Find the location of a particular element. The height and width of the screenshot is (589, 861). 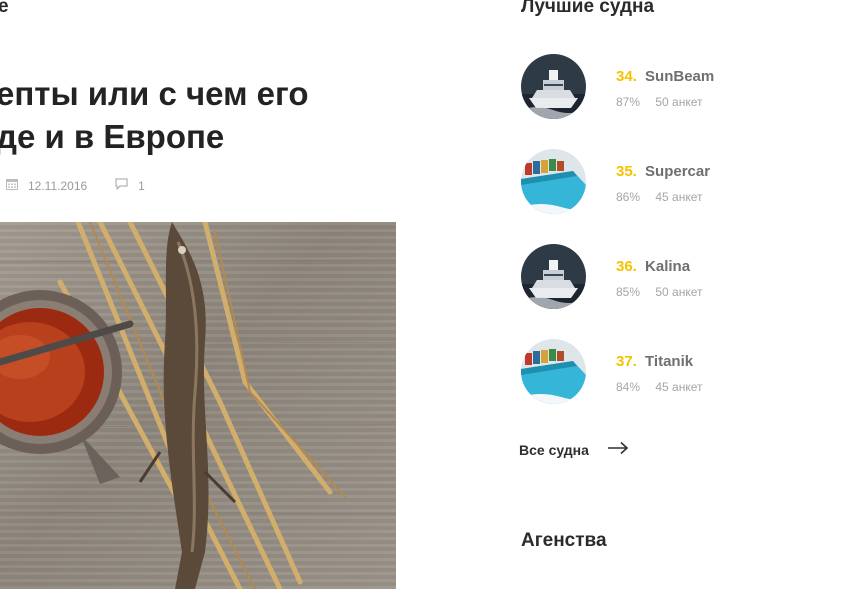

ship-name: Supercar is located at coordinates (677, 171).